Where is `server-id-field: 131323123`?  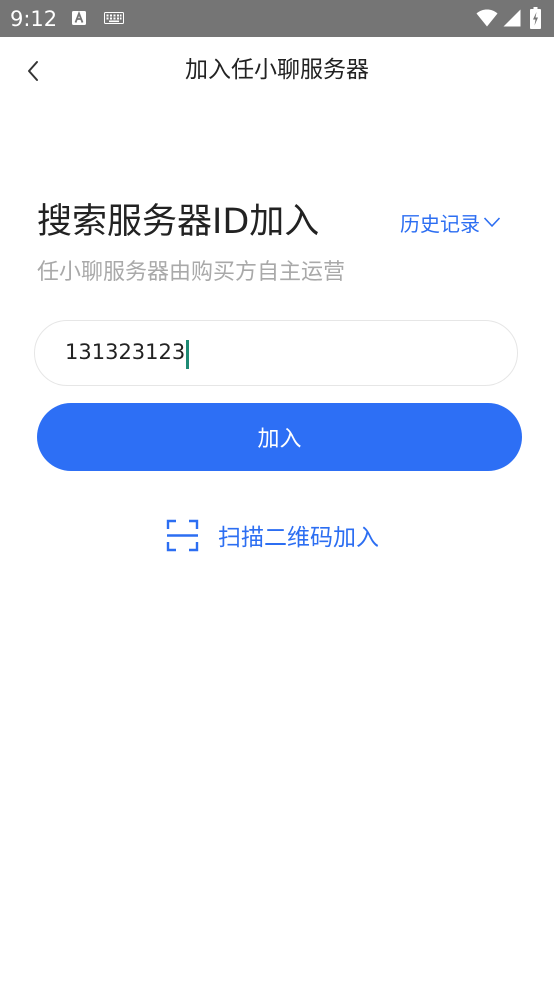
server-id-field: 131323123 is located at coordinates (276, 353).